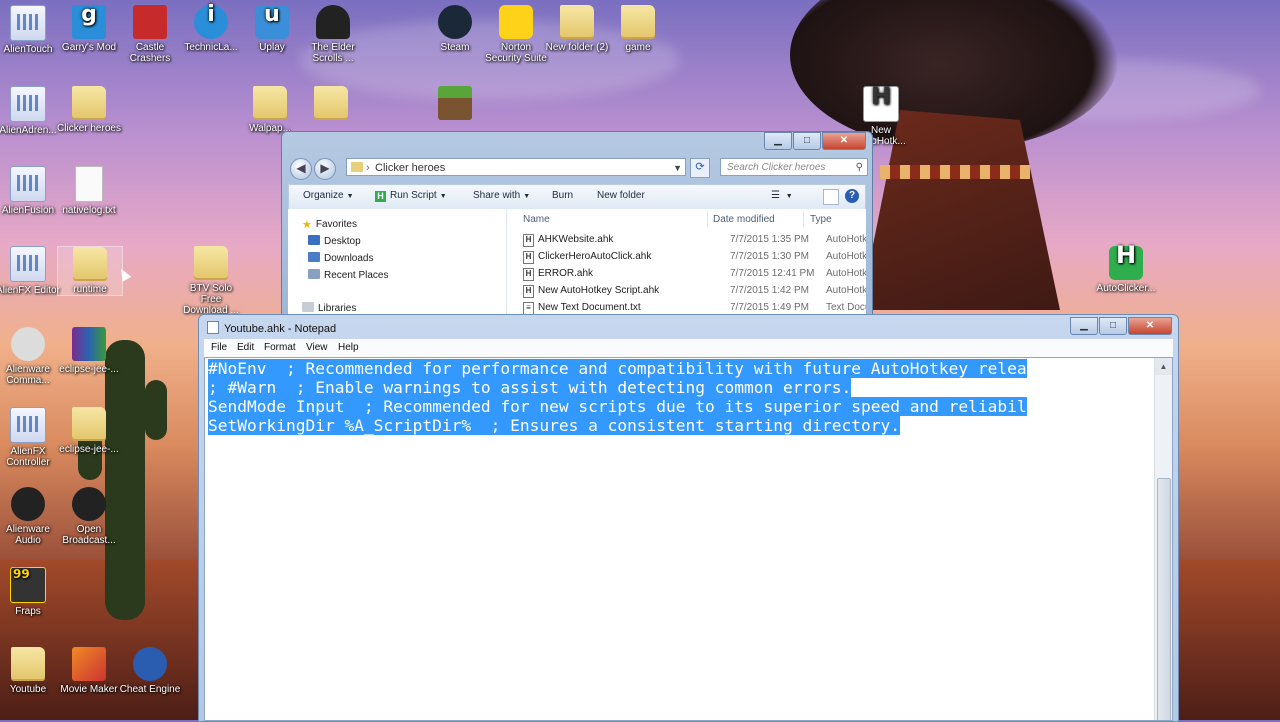 This screenshot has height=722, width=1280. I want to click on vertical-scrollbar: ▲, so click(1163, 539).